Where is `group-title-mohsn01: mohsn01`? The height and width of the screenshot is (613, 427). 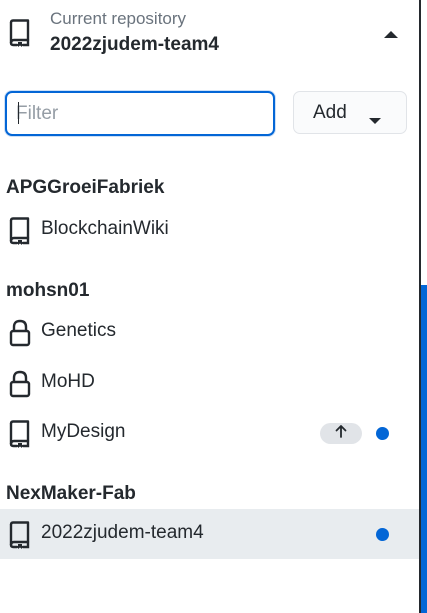
group-title-mohsn01: mohsn01 is located at coordinates (48, 290).